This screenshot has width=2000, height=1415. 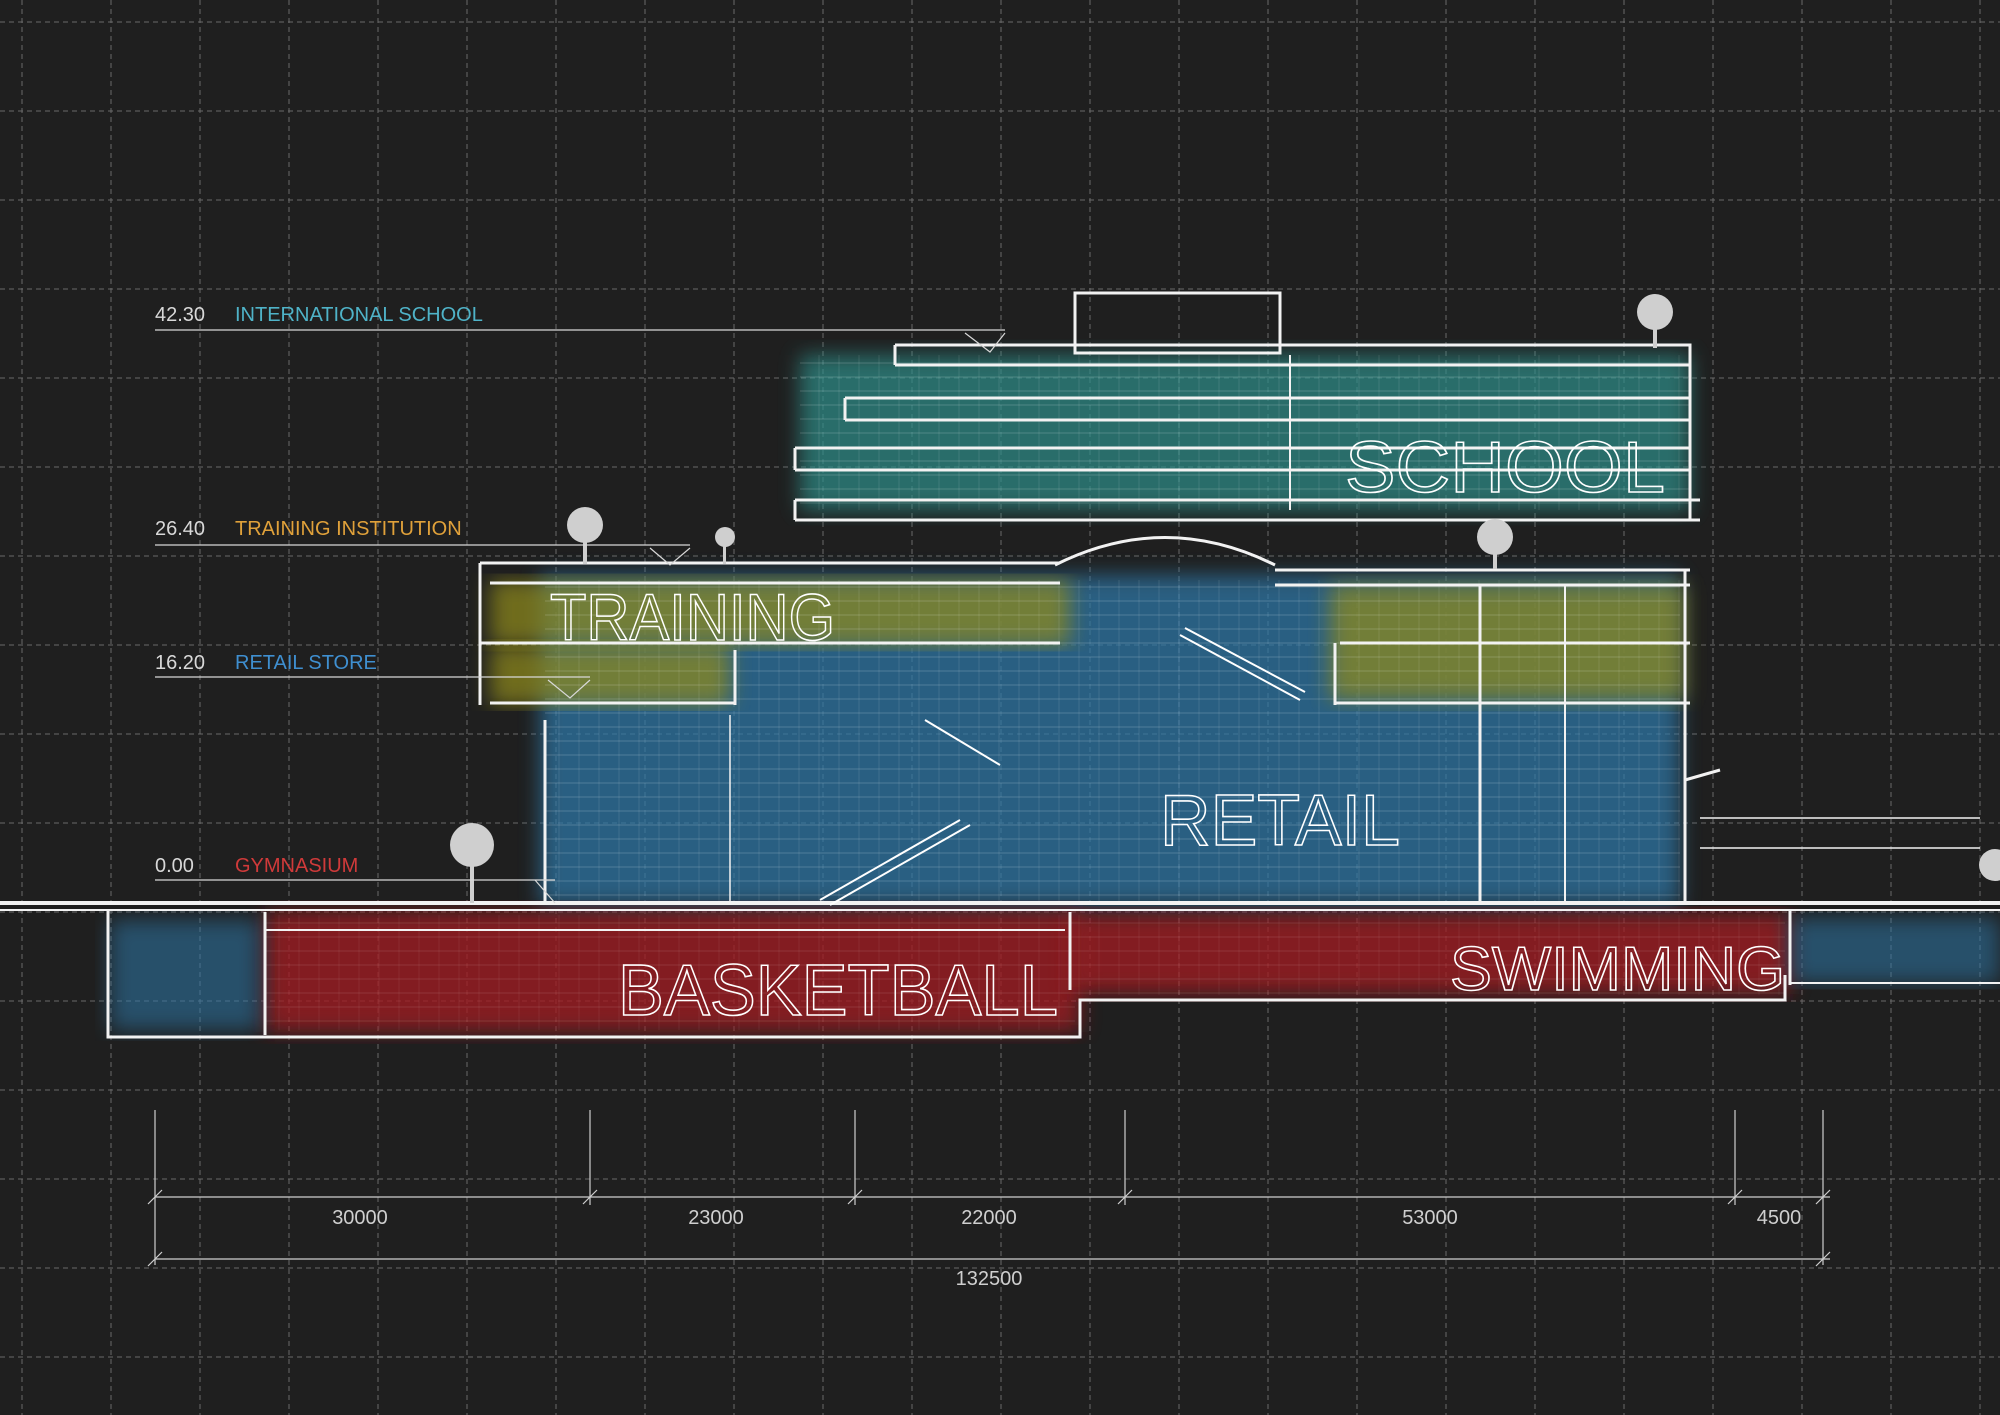 I want to click on dimension-segment-4: 53000, so click(x=1430, y=1218).